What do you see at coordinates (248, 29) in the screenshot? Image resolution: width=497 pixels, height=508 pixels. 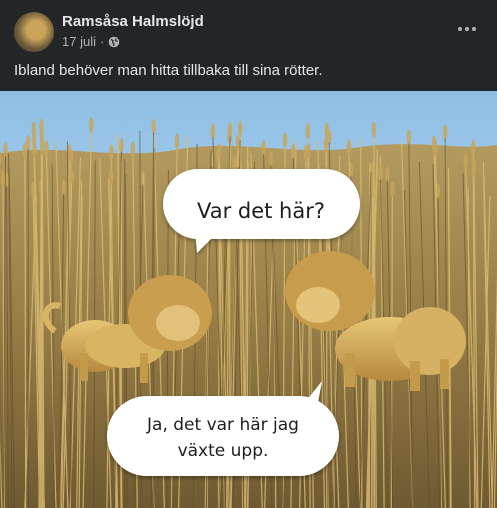 I see `post-header: Ramsåsa Halmslöjd 17 juli ·` at bounding box center [248, 29].